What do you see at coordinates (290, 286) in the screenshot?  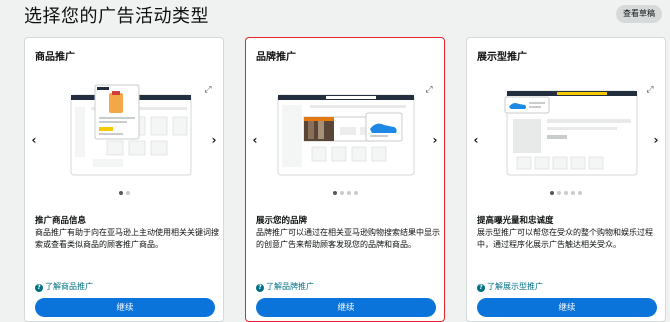 I see `learn-more-label: 了解品牌推广` at bounding box center [290, 286].